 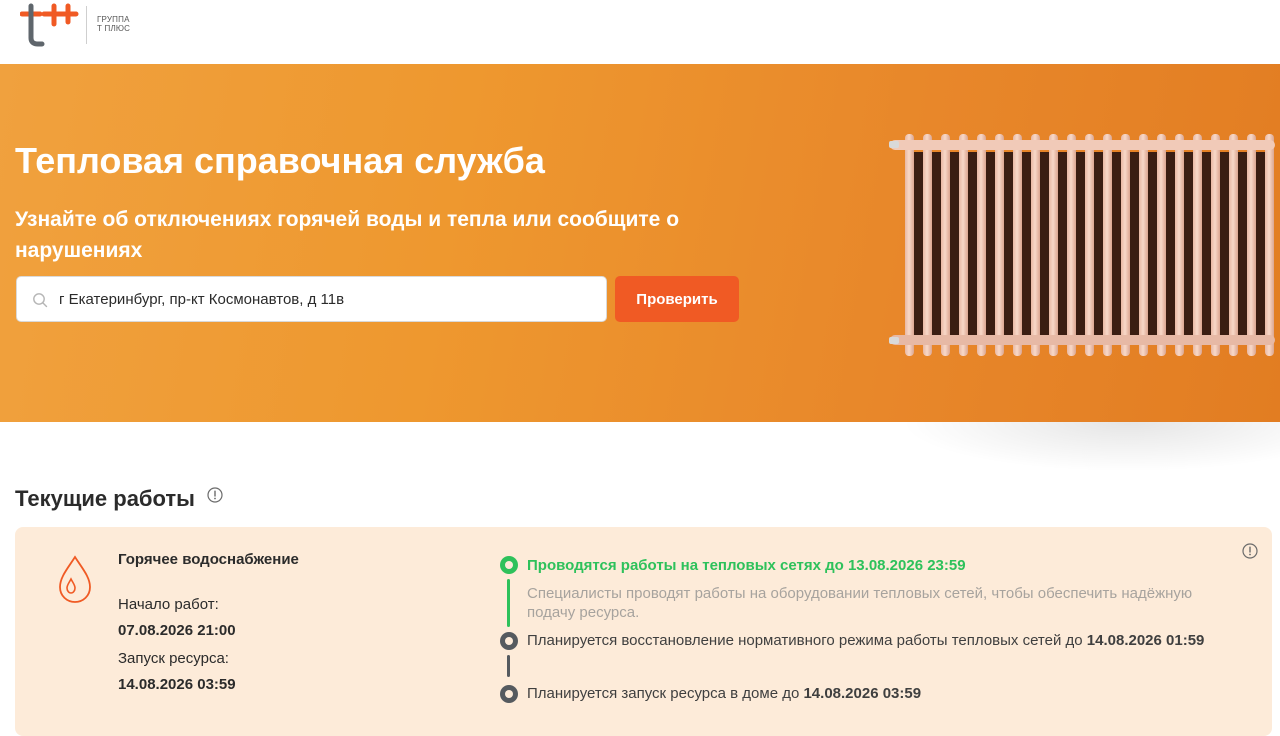 I want to click on logo-line-2: Т ПЛЮС, so click(x=114, y=28).